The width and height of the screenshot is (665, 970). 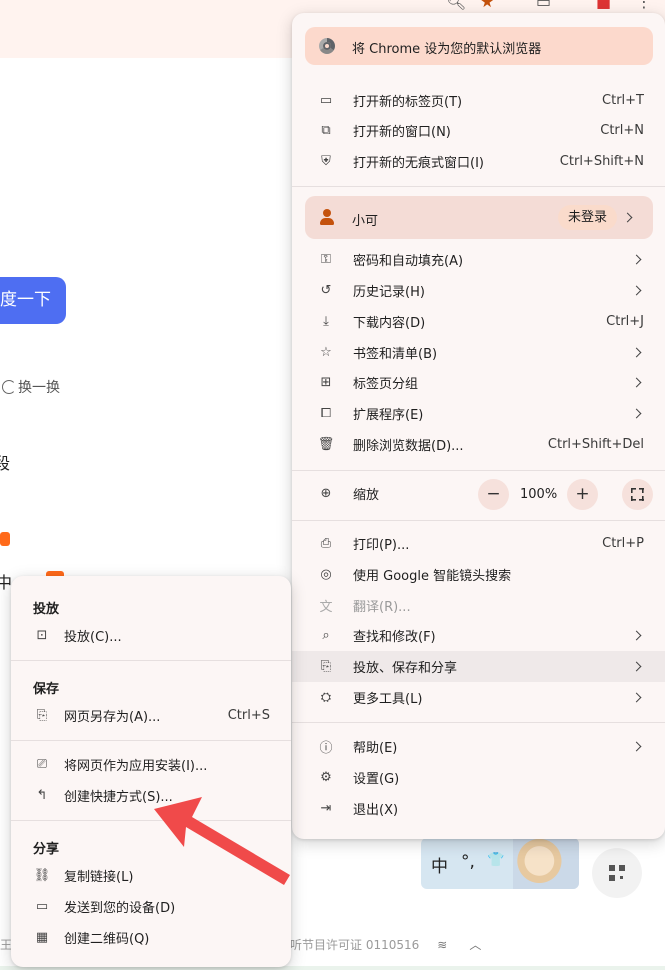 What do you see at coordinates (151, 937) in the screenshot?
I see `submenu-item-qr-code: ▦ 创建二维码(Q)` at bounding box center [151, 937].